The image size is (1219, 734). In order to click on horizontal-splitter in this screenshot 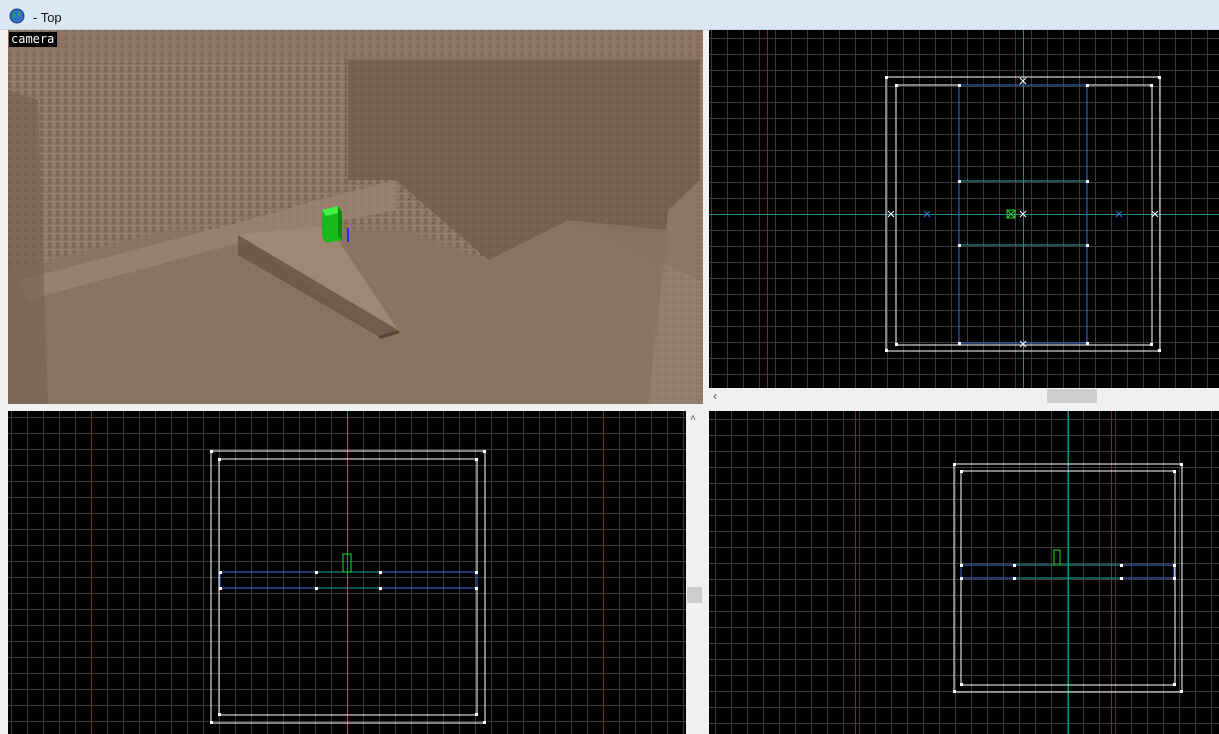, I will do `click(354, 407)`.